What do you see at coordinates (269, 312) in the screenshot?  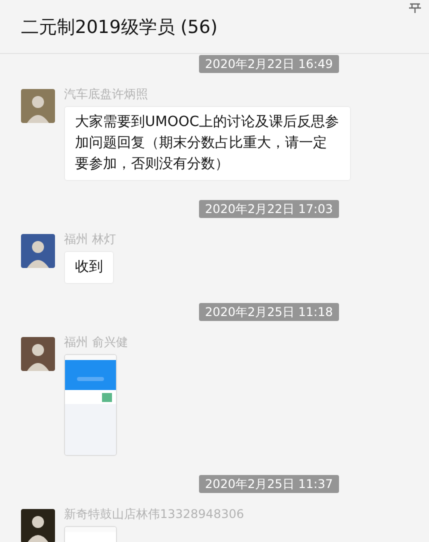 I see `timestamp: 2020年2月25日 11:18` at bounding box center [269, 312].